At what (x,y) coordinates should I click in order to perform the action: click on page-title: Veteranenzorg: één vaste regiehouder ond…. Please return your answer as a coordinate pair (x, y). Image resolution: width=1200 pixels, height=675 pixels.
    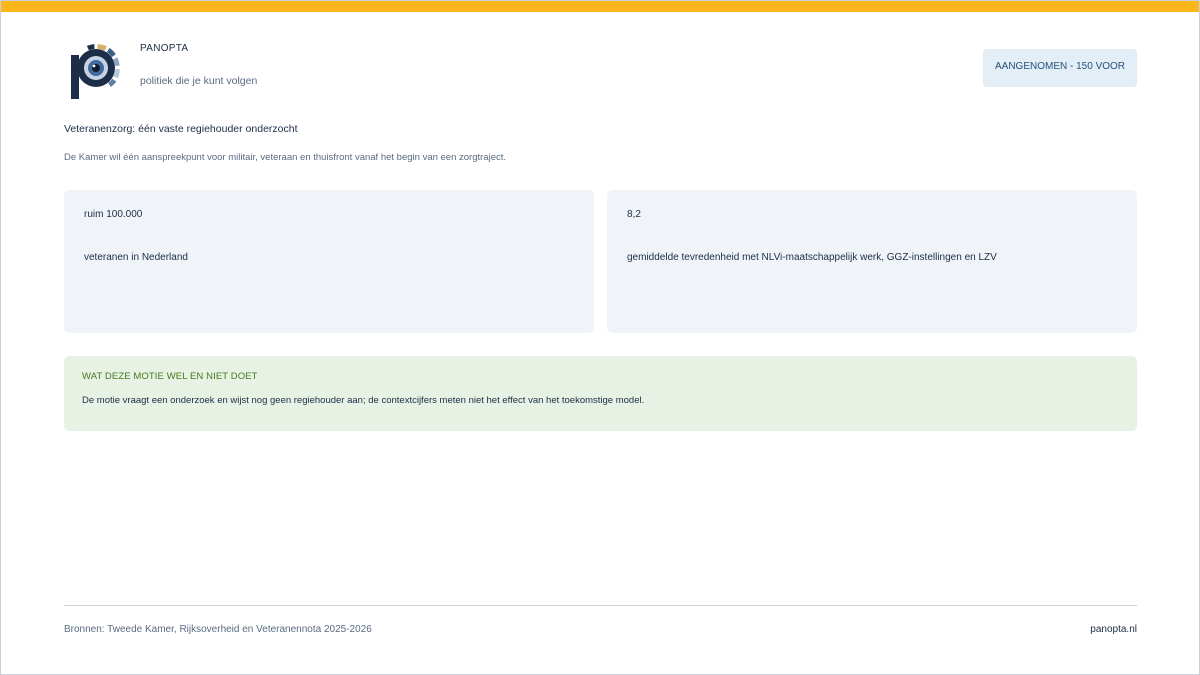
    Looking at the image, I should click on (181, 129).